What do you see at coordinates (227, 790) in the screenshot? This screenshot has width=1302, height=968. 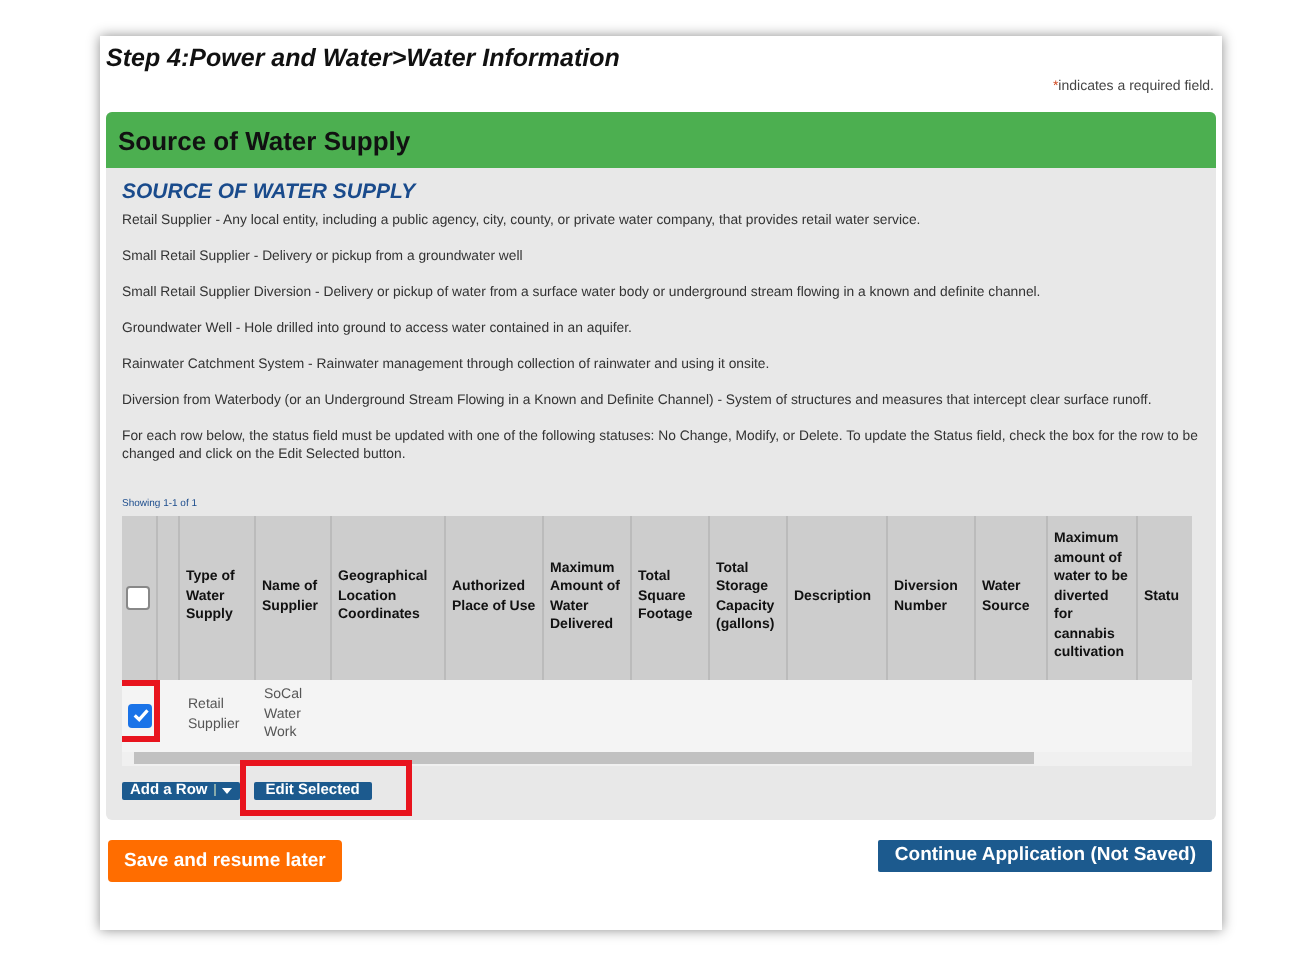 I see `caret-icon` at bounding box center [227, 790].